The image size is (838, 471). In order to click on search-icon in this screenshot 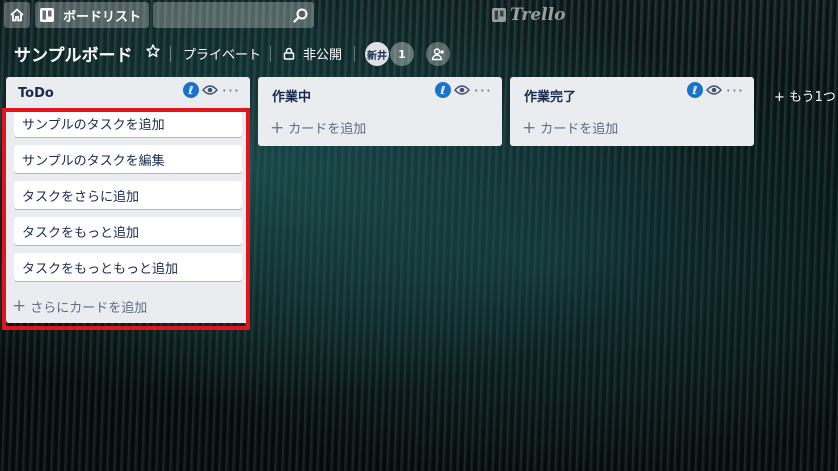, I will do `click(300, 15)`.